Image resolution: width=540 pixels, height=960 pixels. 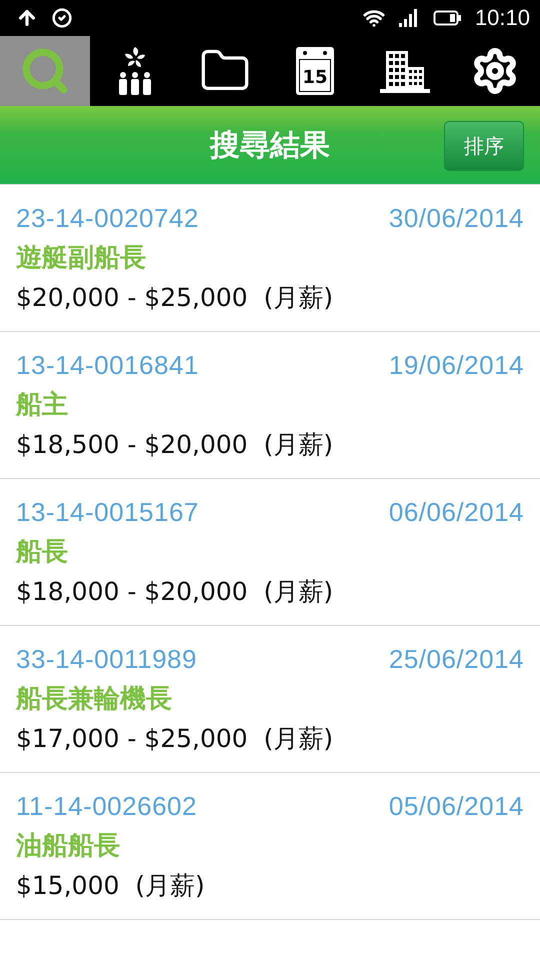 I want to click on sort-button: 排序, so click(x=484, y=146).